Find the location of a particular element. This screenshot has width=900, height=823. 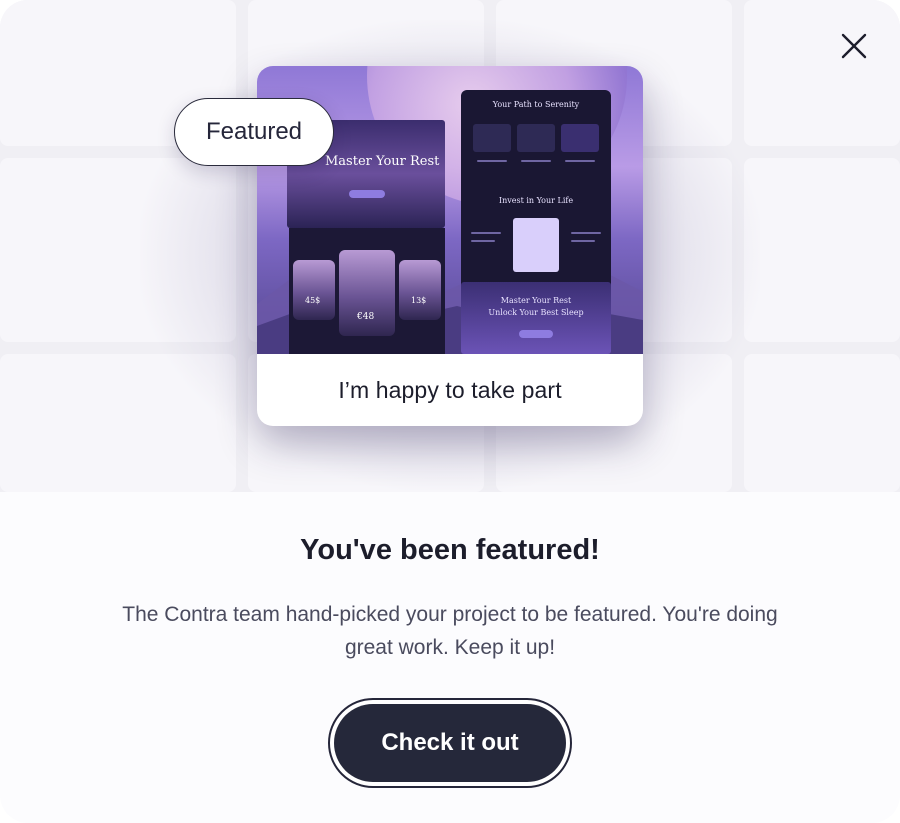

close-button is located at coordinates (854, 46).